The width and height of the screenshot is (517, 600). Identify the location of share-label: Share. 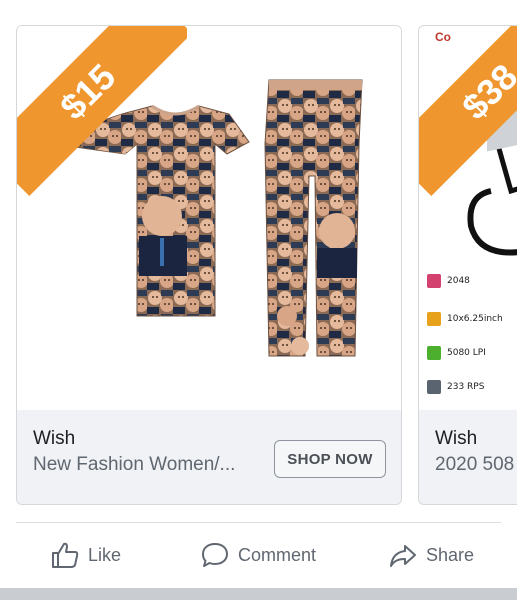
(450, 554).